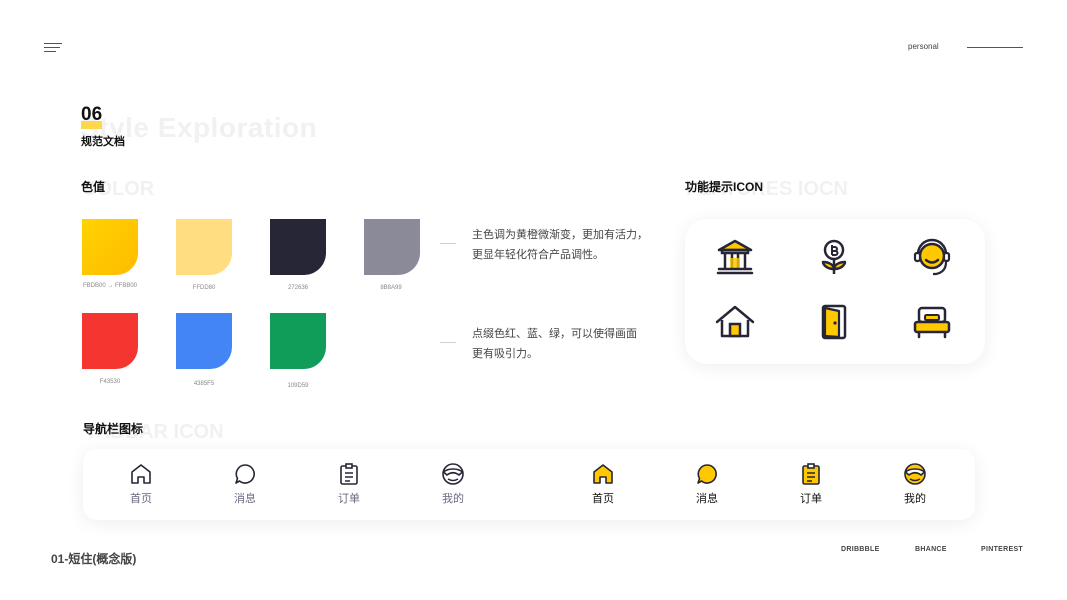 The height and width of the screenshot is (600, 1067). Describe the element at coordinates (392, 247) in the screenshot. I see `swatch-gray` at that location.